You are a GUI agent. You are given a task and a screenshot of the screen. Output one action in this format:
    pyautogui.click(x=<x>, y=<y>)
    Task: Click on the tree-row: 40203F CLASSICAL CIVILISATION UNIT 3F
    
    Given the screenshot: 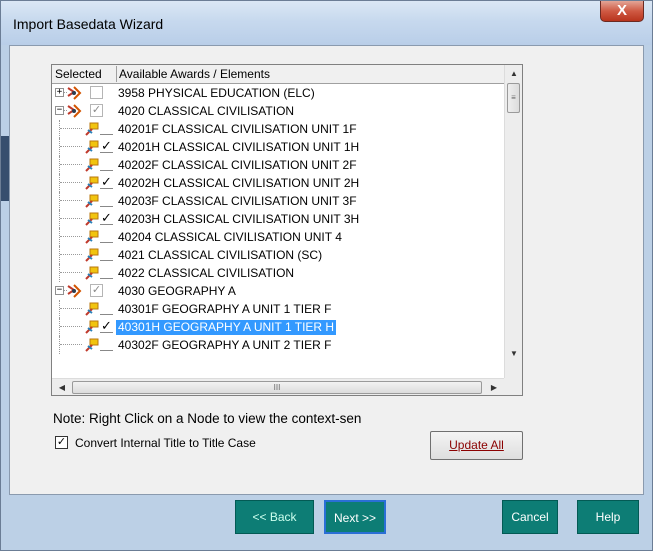 What is the action you would take?
    pyautogui.click(x=278, y=201)
    